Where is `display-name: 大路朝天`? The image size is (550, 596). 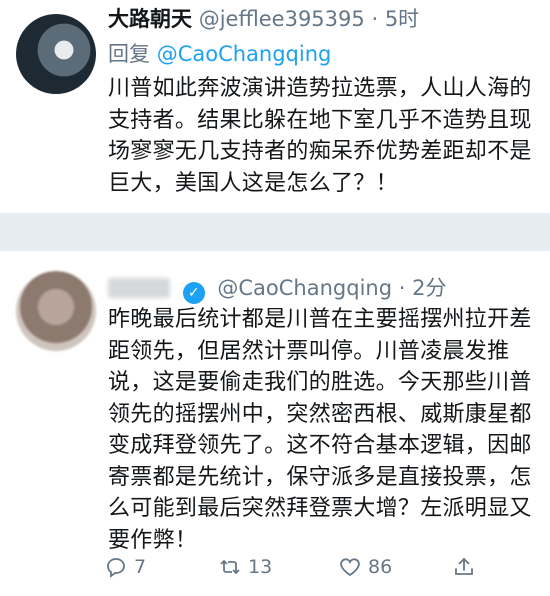 display-name: 大路朝天 is located at coordinates (150, 19).